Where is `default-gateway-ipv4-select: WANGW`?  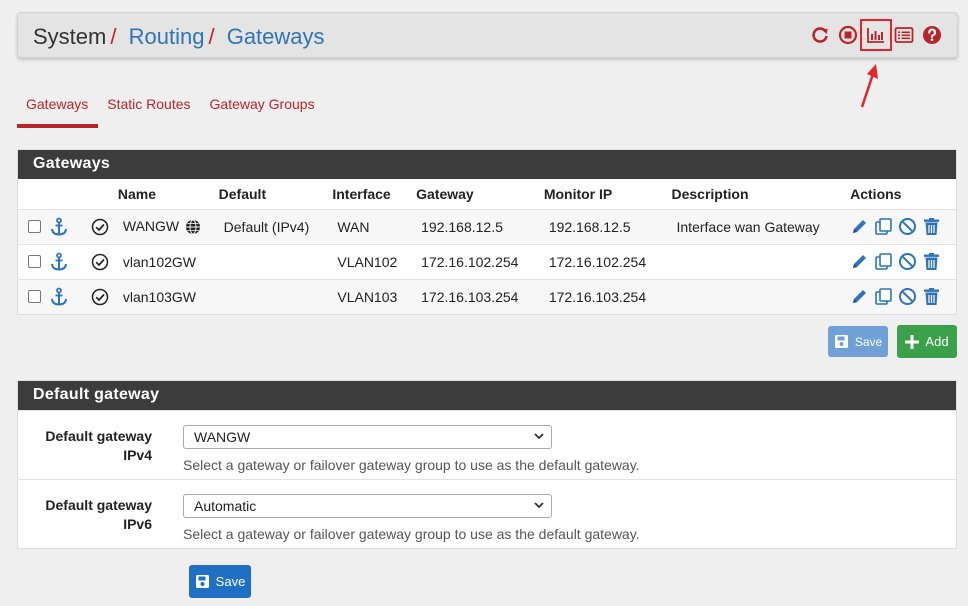 default-gateway-ipv4-select: WANGW is located at coordinates (367, 437).